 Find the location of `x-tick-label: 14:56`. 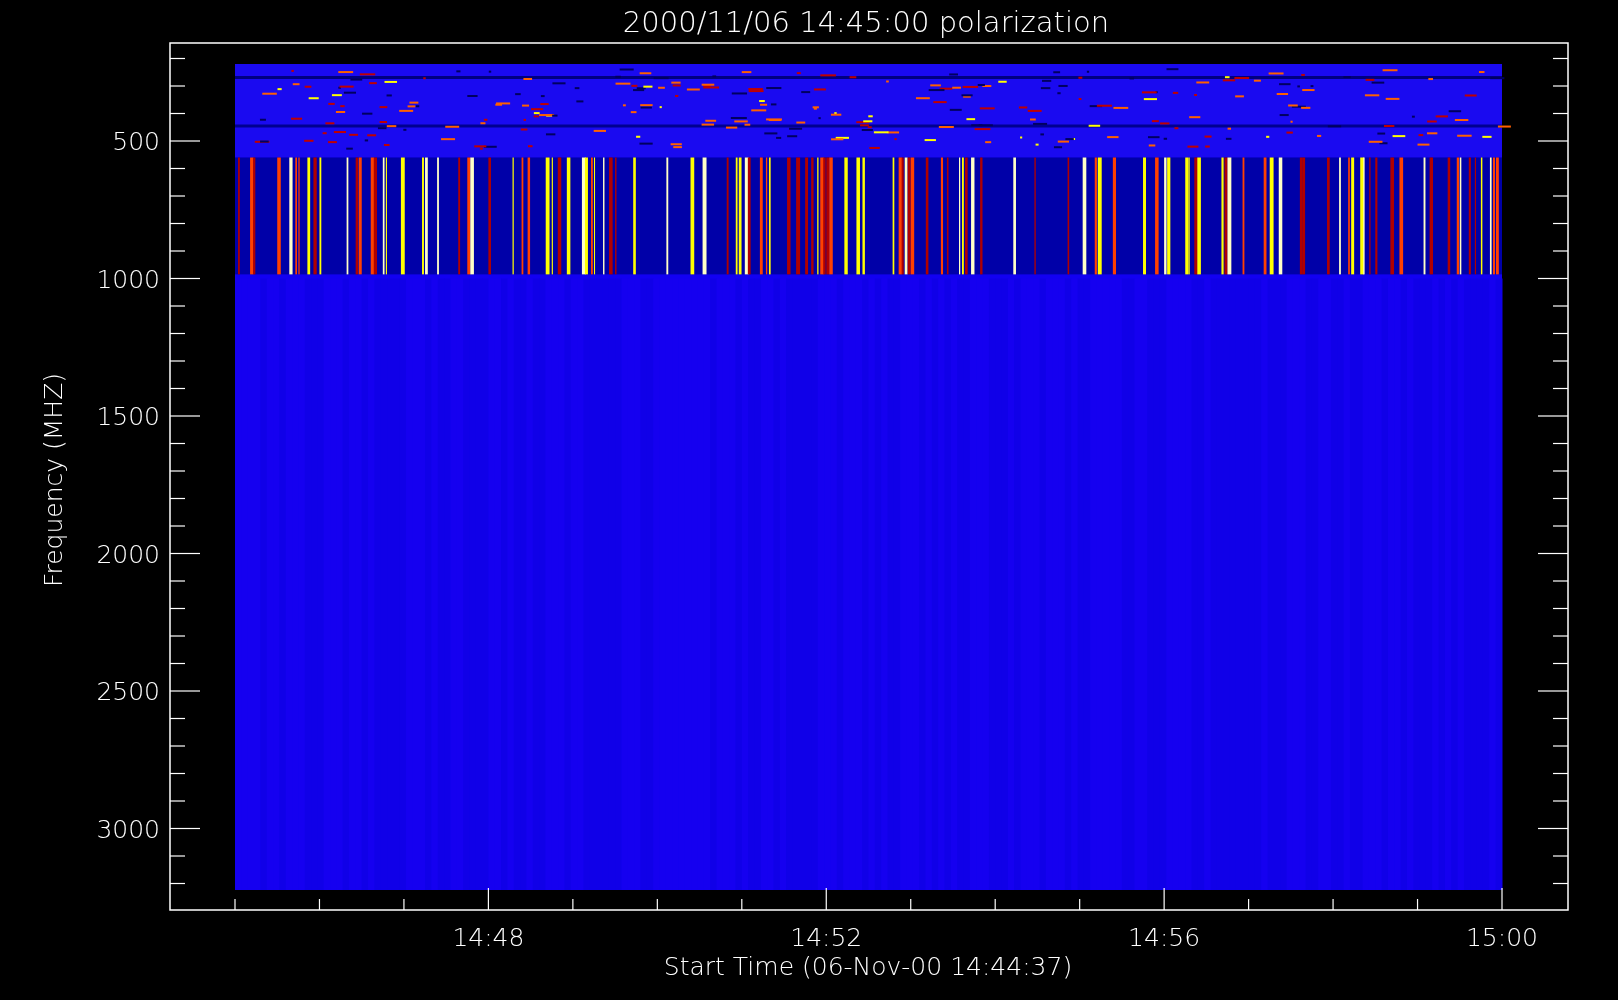

x-tick-label: 14:56 is located at coordinates (1164, 937).